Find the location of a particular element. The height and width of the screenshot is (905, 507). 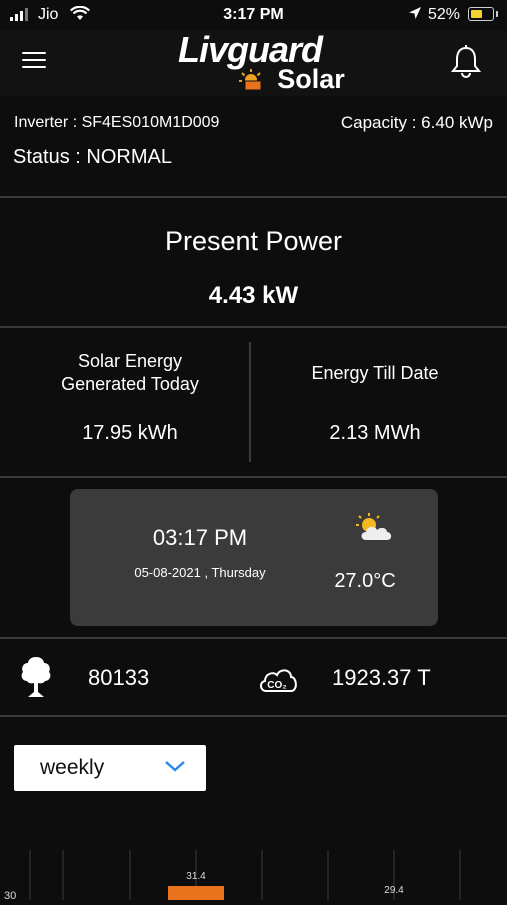

menu-icon is located at coordinates (34, 62).